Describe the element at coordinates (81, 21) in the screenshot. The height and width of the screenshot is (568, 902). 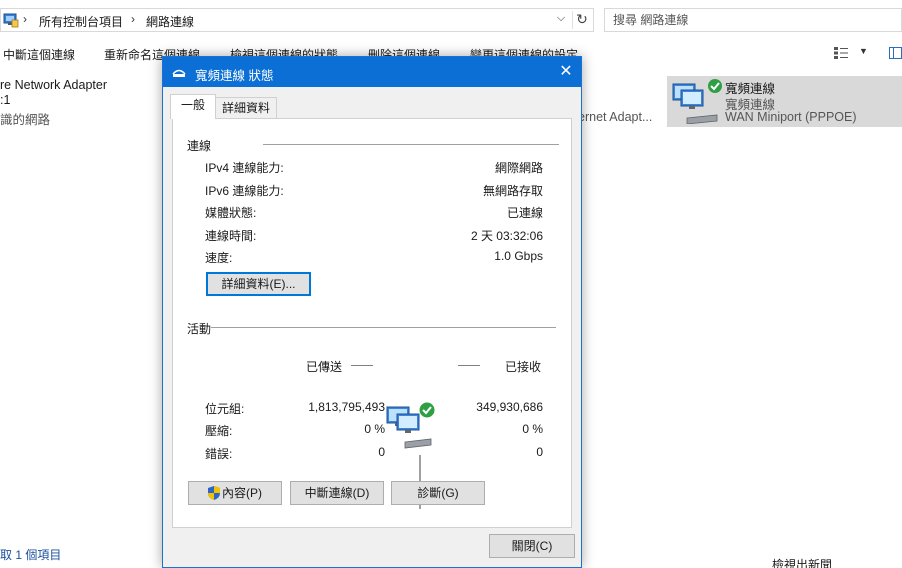
I see `breadcrumb-control-panel: 所有控制台項目` at that location.